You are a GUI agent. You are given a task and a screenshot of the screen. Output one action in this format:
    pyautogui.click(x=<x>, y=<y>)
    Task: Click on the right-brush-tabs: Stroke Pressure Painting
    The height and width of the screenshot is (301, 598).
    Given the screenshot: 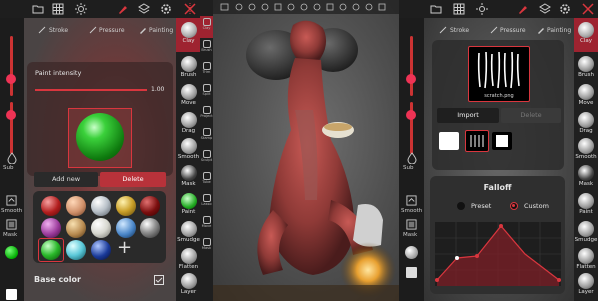 What is the action you would take?
    pyautogui.click(x=500, y=31)
    